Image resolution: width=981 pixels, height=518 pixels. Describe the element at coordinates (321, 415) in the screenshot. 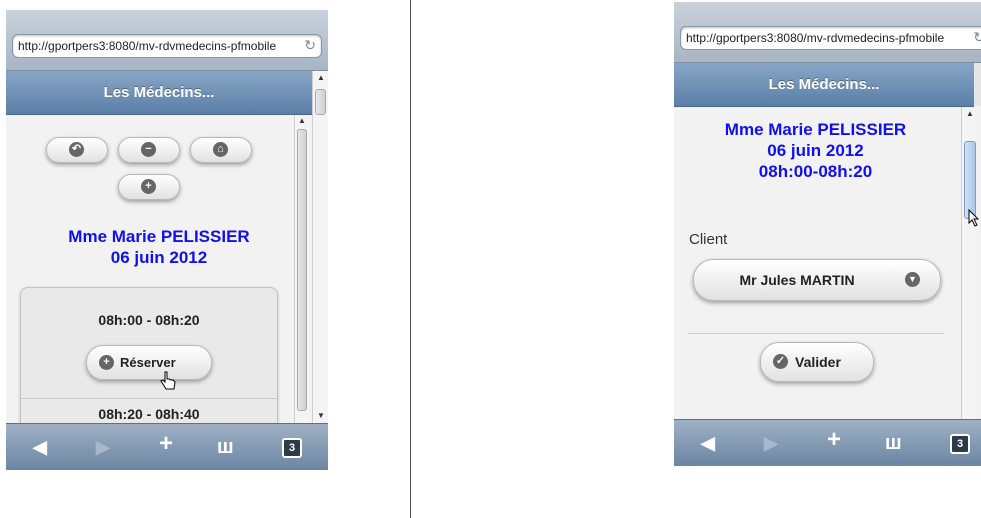

I see `scroll-down-arrow: ▼` at that location.